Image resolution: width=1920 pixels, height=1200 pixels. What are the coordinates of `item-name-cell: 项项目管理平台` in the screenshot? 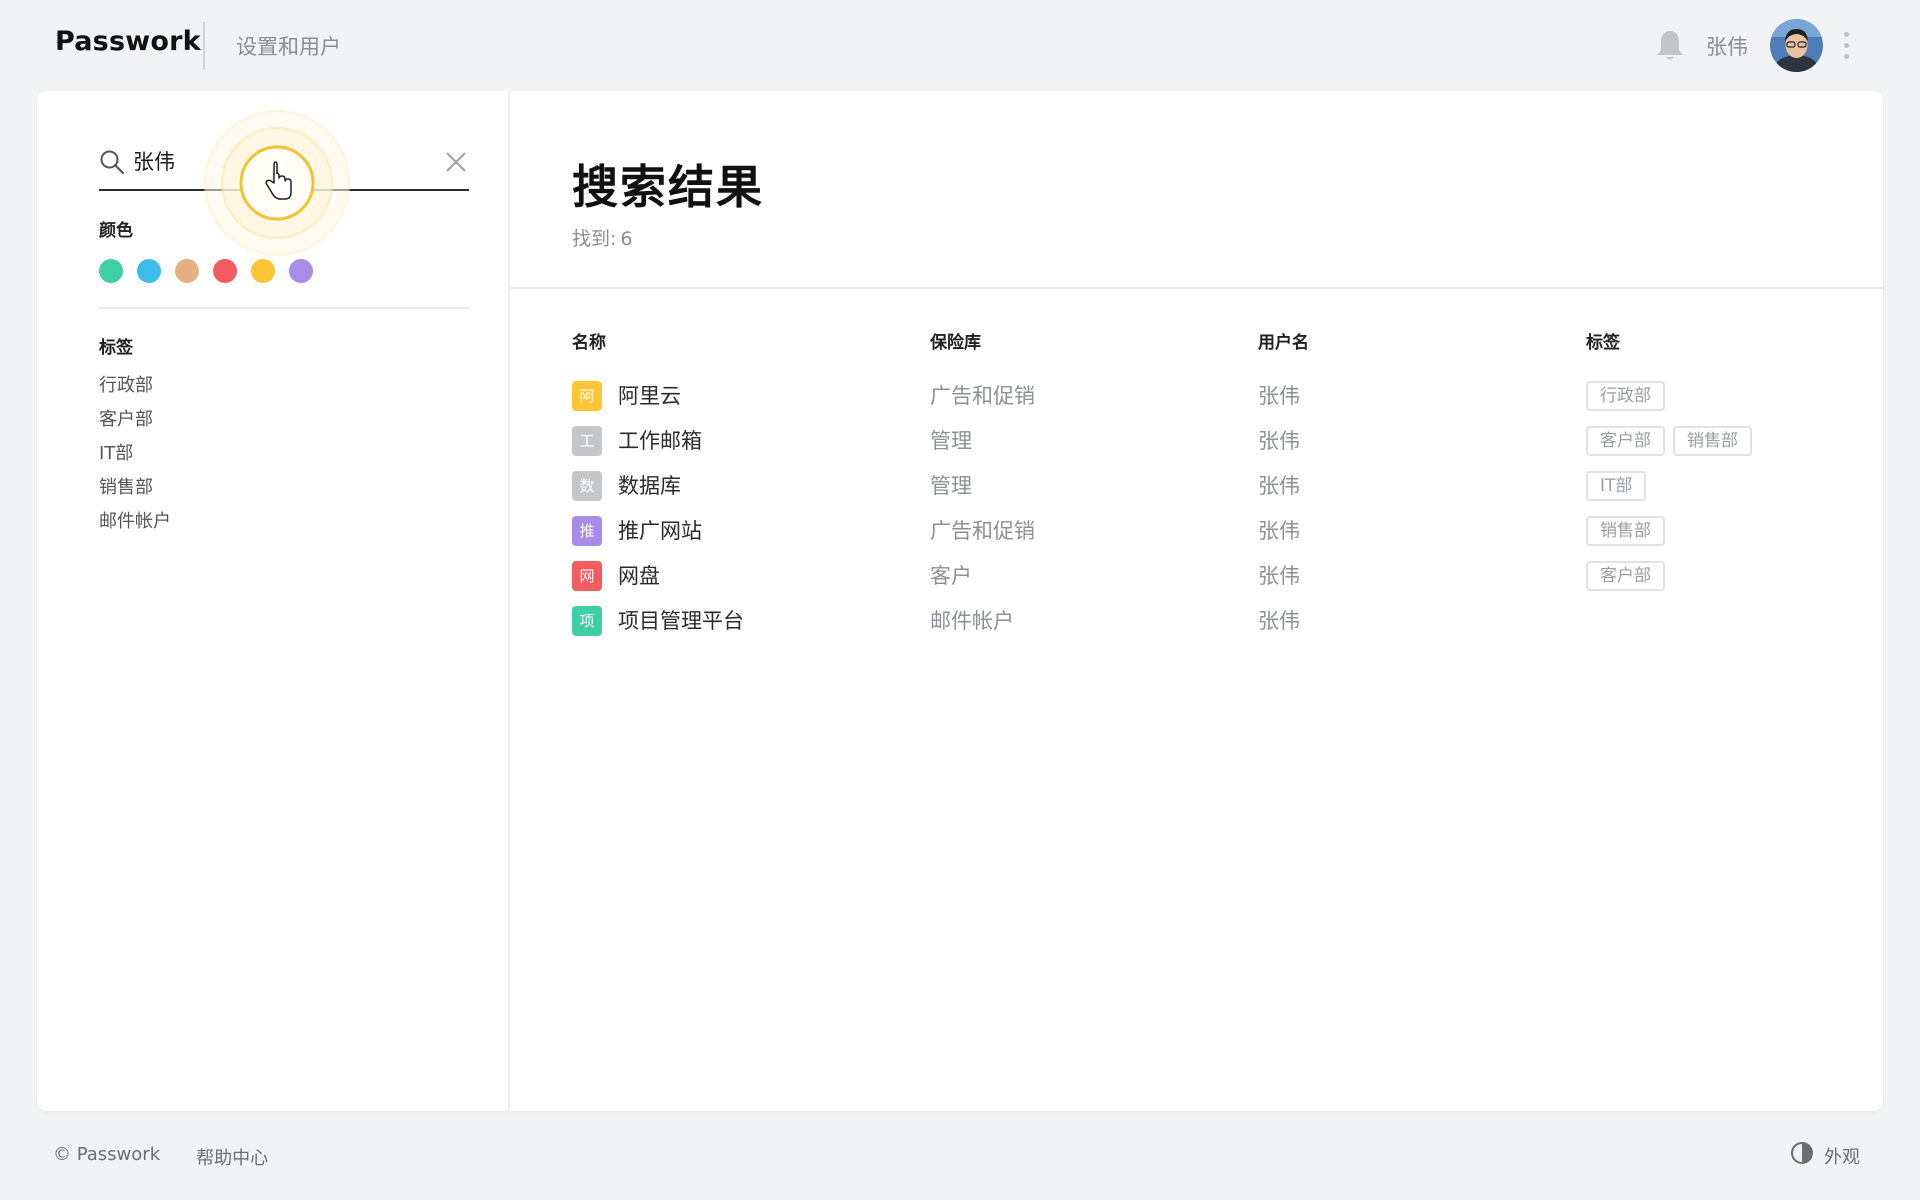 It's located at (658, 621).